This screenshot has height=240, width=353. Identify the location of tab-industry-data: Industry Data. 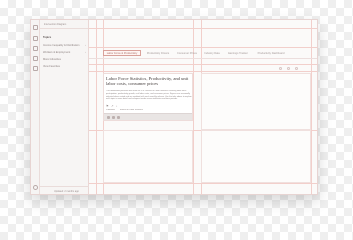
(212, 53).